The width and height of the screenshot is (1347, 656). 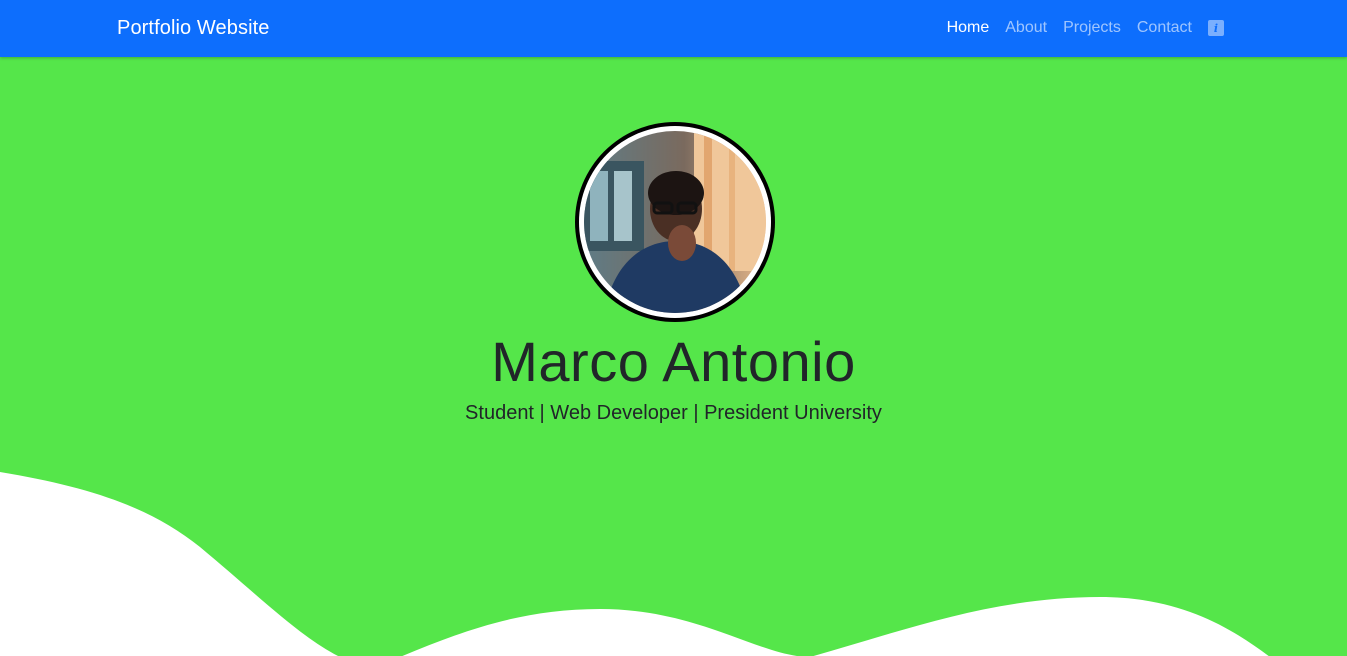 I want to click on info-icon: i, so click(x=1216, y=28).